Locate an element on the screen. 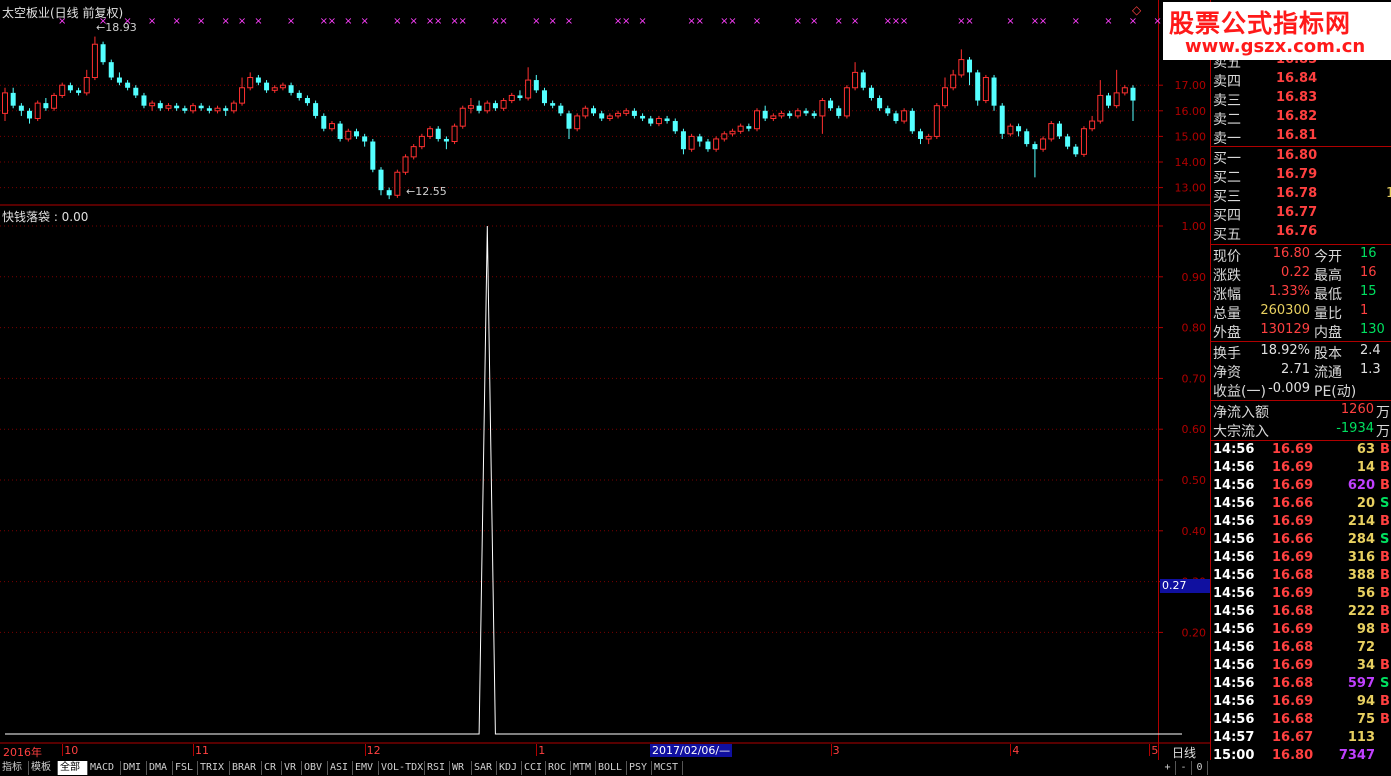 The height and width of the screenshot is (776, 1391). tab-brar: BRAR is located at coordinates (246, 768).